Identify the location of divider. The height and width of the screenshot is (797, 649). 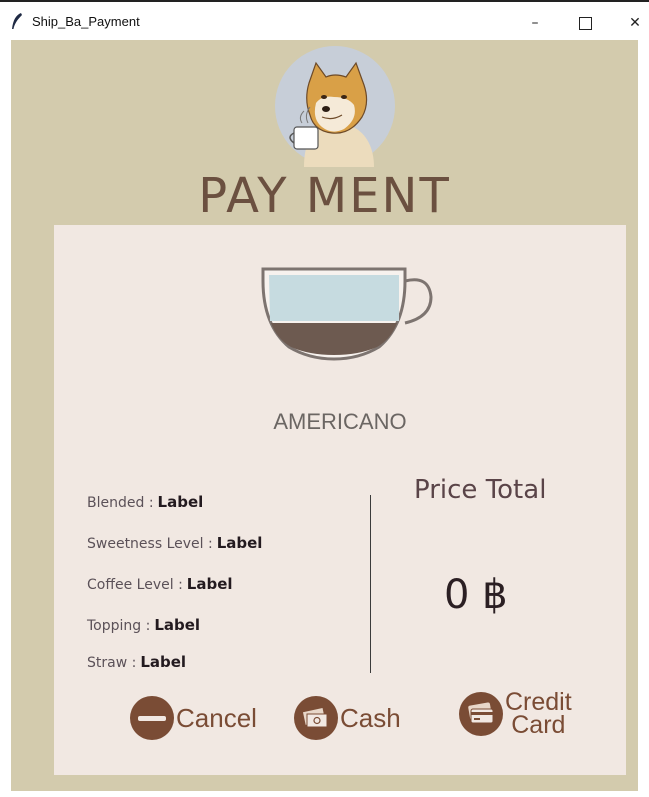
(370, 584).